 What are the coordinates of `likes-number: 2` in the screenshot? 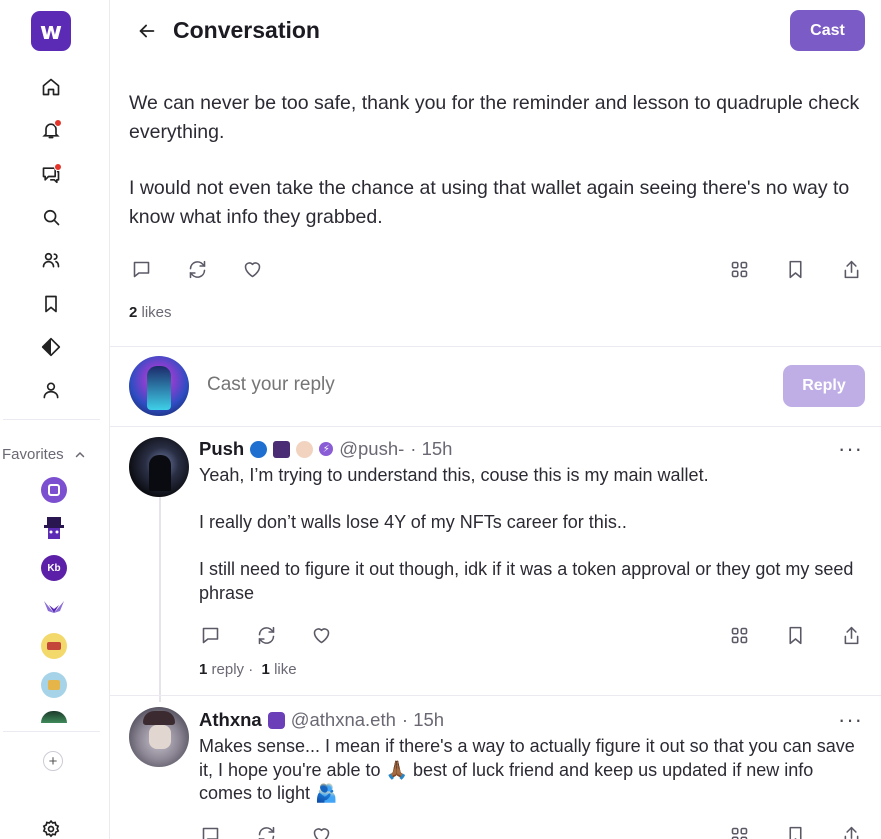 It's located at (133, 312).